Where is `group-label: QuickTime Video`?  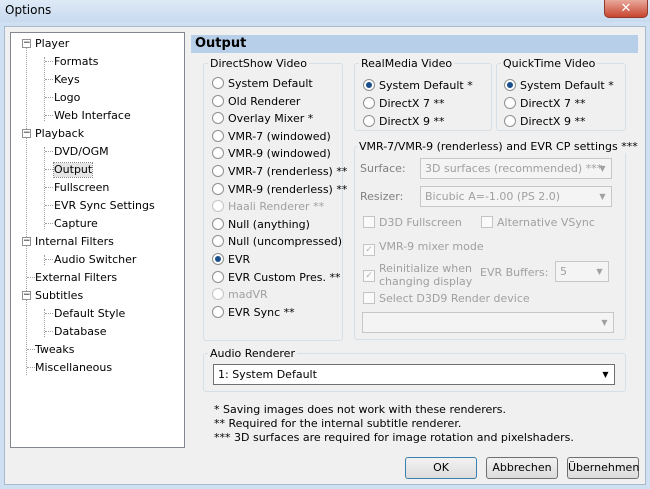
group-label: QuickTime Video is located at coordinates (549, 63).